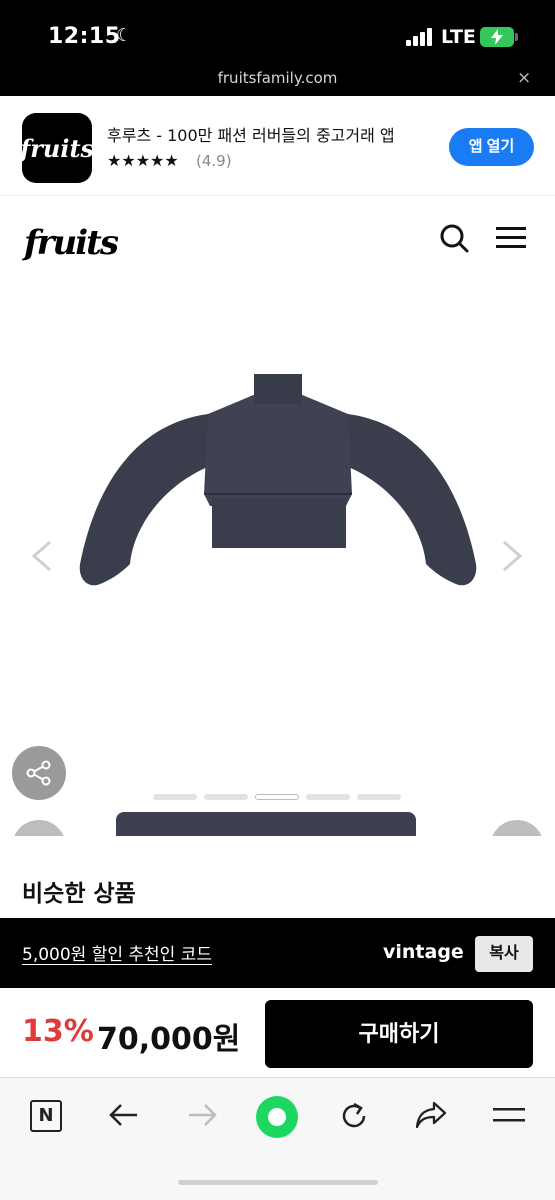 This screenshot has height=1200, width=555. Describe the element at coordinates (524, 78) in the screenshot. I see `close-icon: ×` at that location.